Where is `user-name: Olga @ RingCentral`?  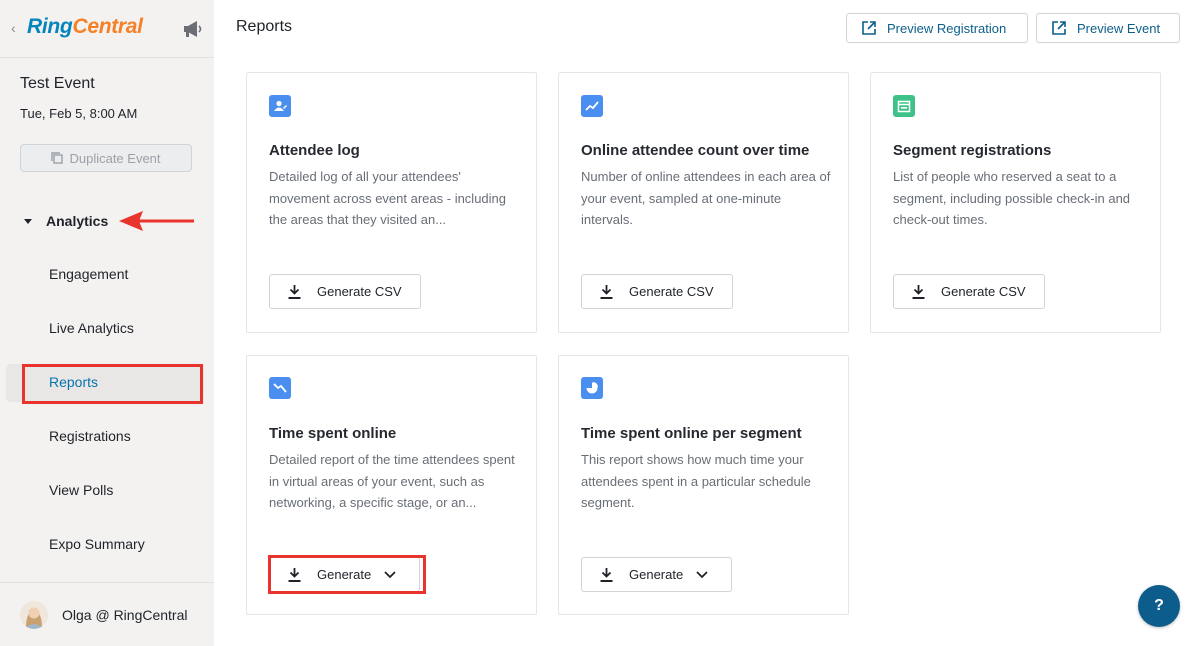 user-name: Olga @ RingCentral is located at coordinates (125, 615).